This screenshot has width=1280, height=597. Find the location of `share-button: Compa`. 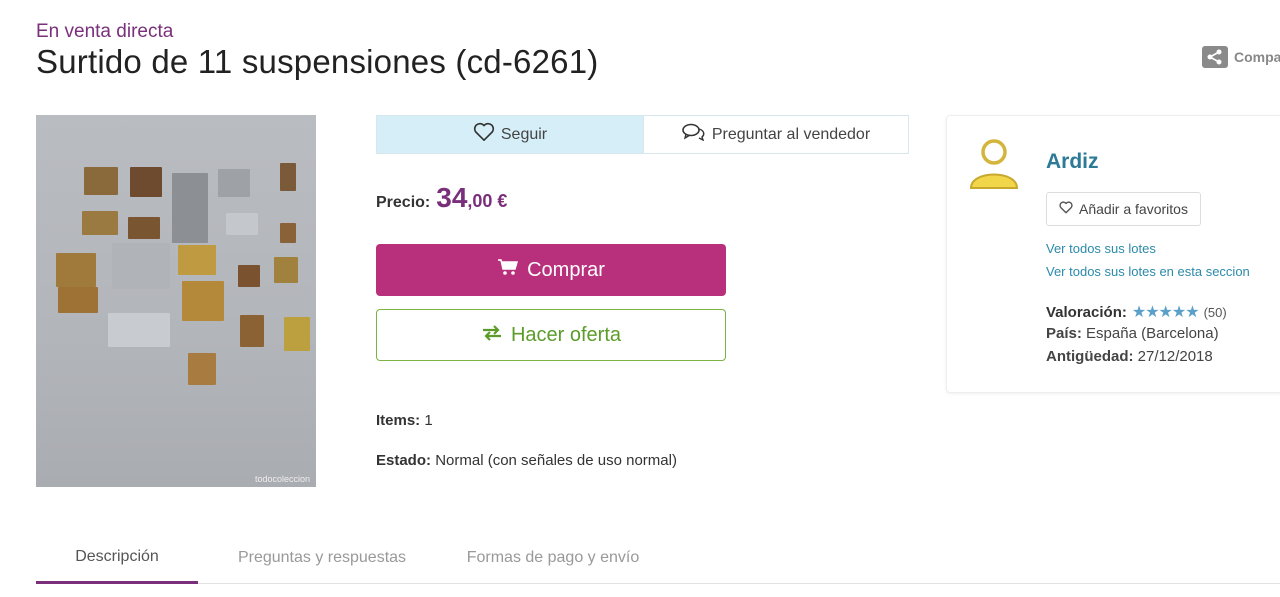

share-button: Compa is located at coordinates (1241, 57).